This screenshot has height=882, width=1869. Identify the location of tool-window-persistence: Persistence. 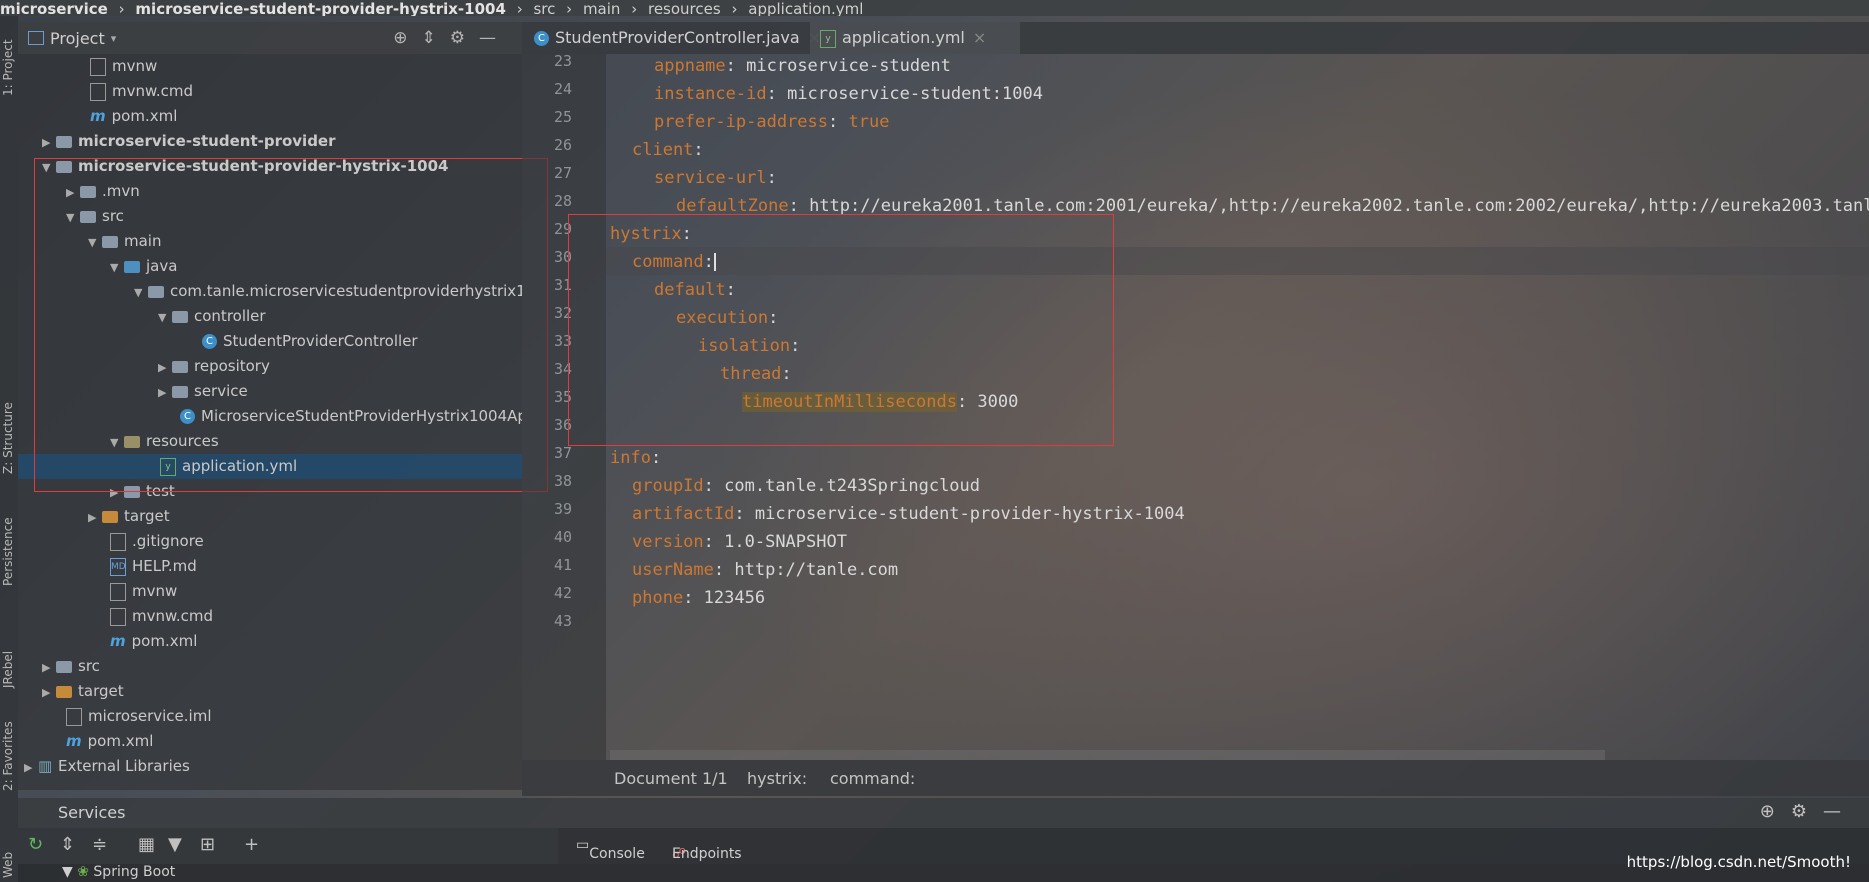
(8, 551).